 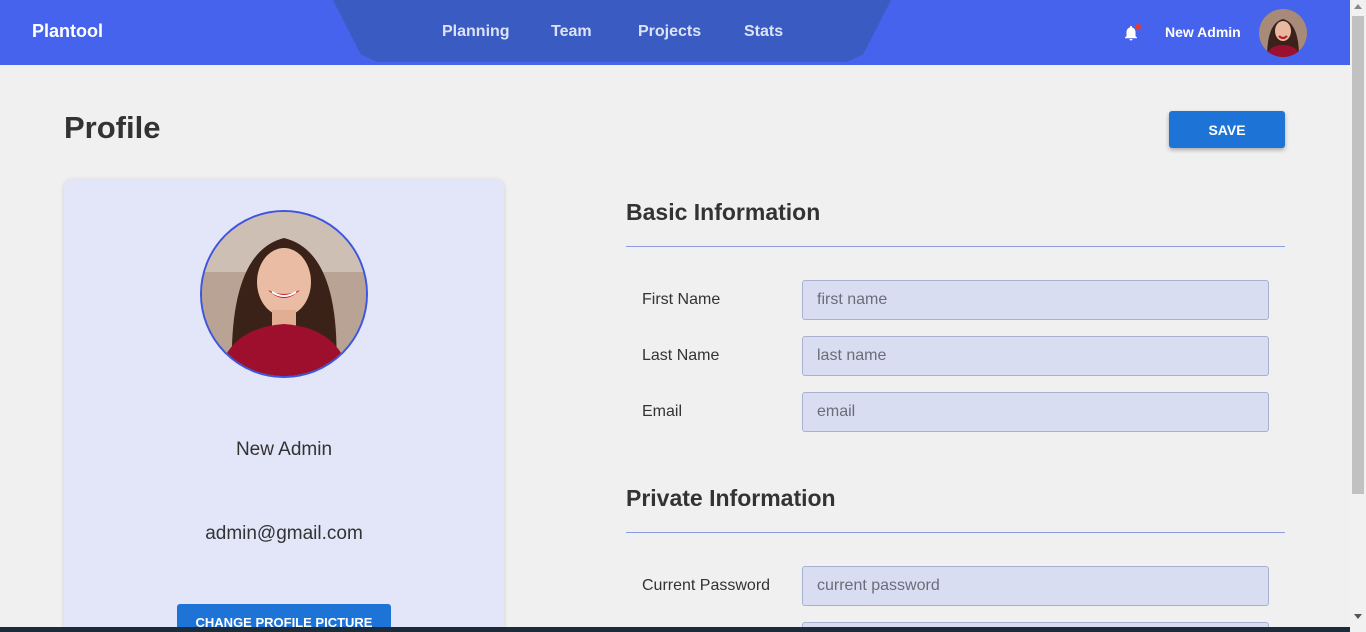 What do you see at coordinates (476, 32) in the screenshot?
I see `nav-link-planning: Planning` at bounding box center [476, 32].